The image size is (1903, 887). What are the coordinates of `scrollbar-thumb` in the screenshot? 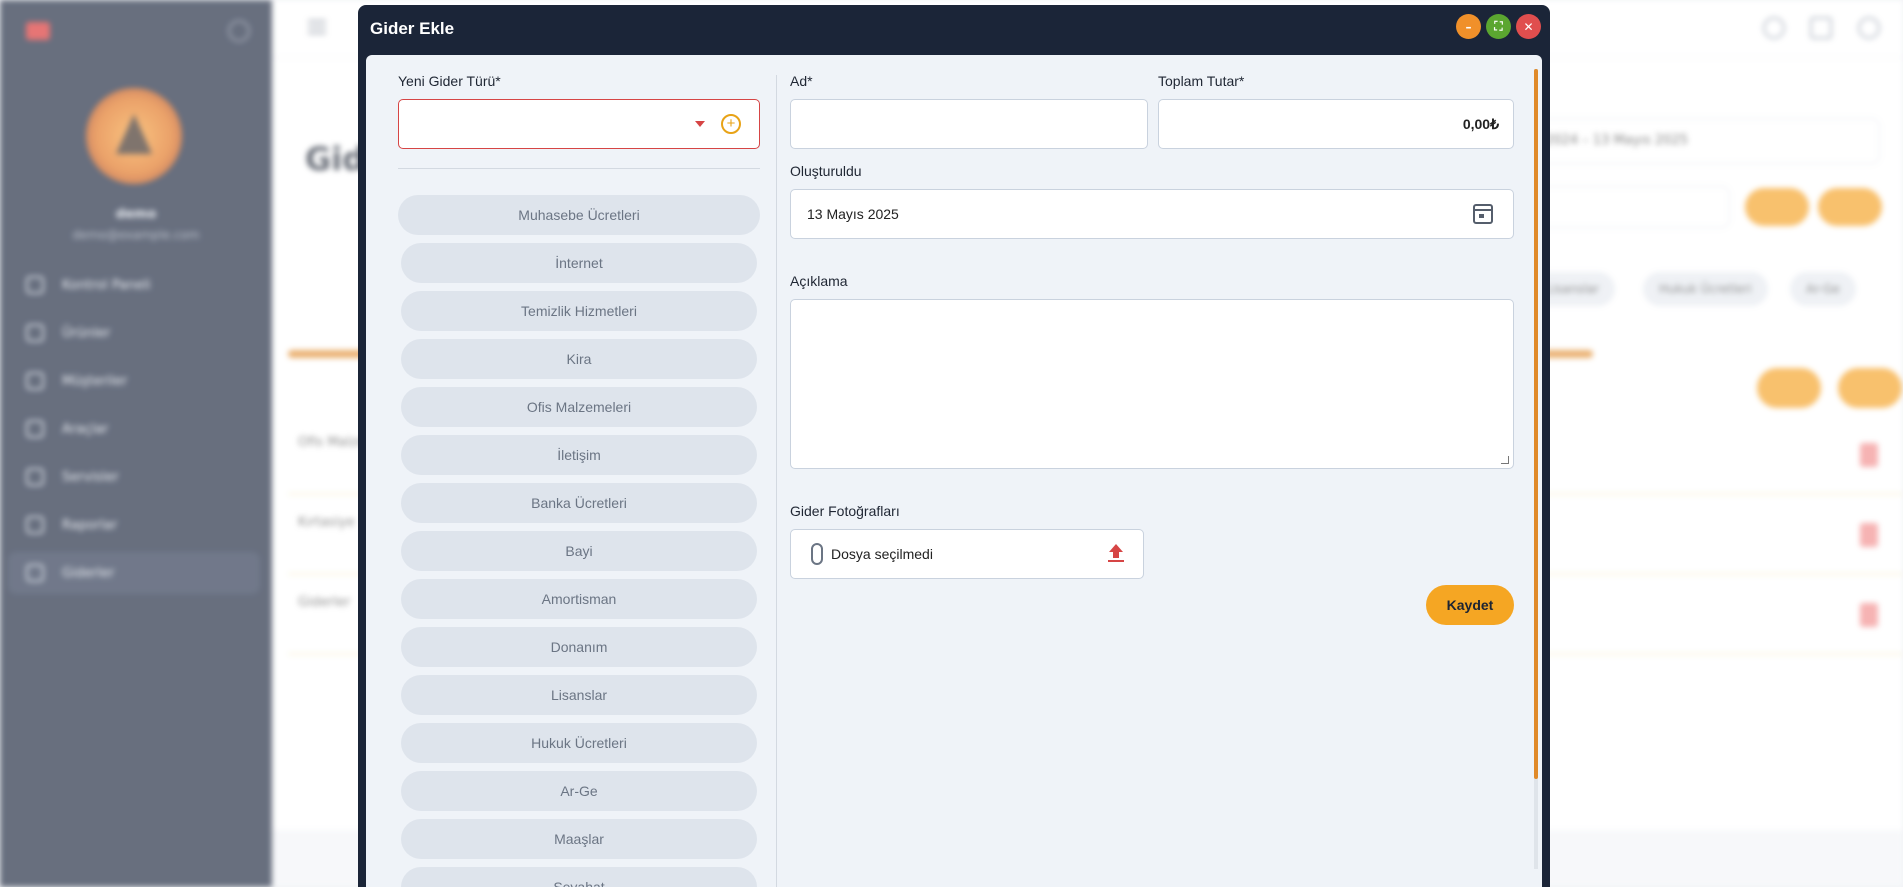 It's located at (1536, 424).